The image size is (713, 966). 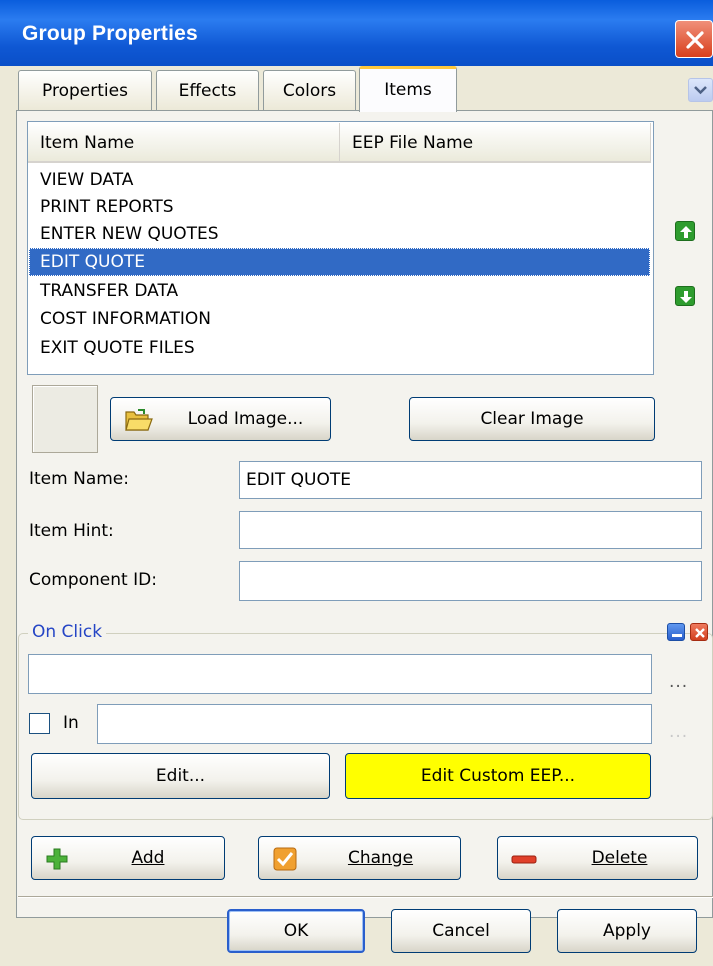 What do you see at coordinates (85, 90) in the screenshot?
I see `tab-properties: Properties` at bounding box center [85, 90].